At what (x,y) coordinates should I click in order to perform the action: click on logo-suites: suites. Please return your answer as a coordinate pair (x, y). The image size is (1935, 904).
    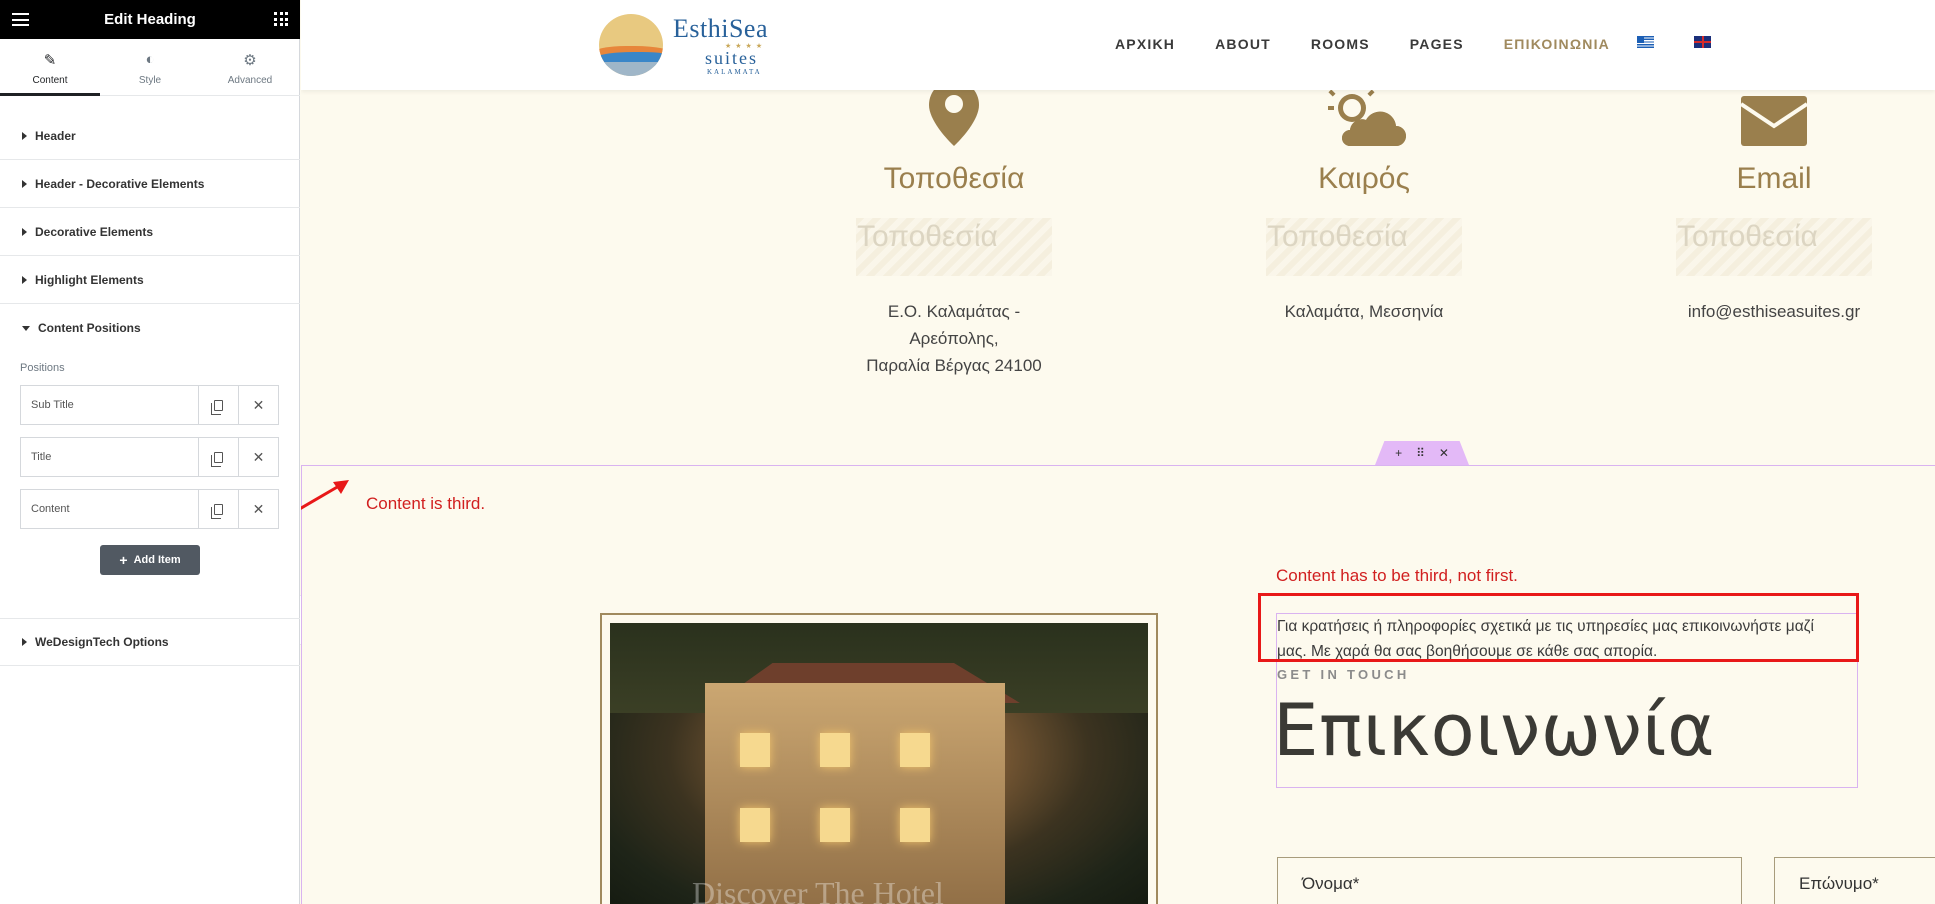
    Looking at the image, I should click on (732, 58).